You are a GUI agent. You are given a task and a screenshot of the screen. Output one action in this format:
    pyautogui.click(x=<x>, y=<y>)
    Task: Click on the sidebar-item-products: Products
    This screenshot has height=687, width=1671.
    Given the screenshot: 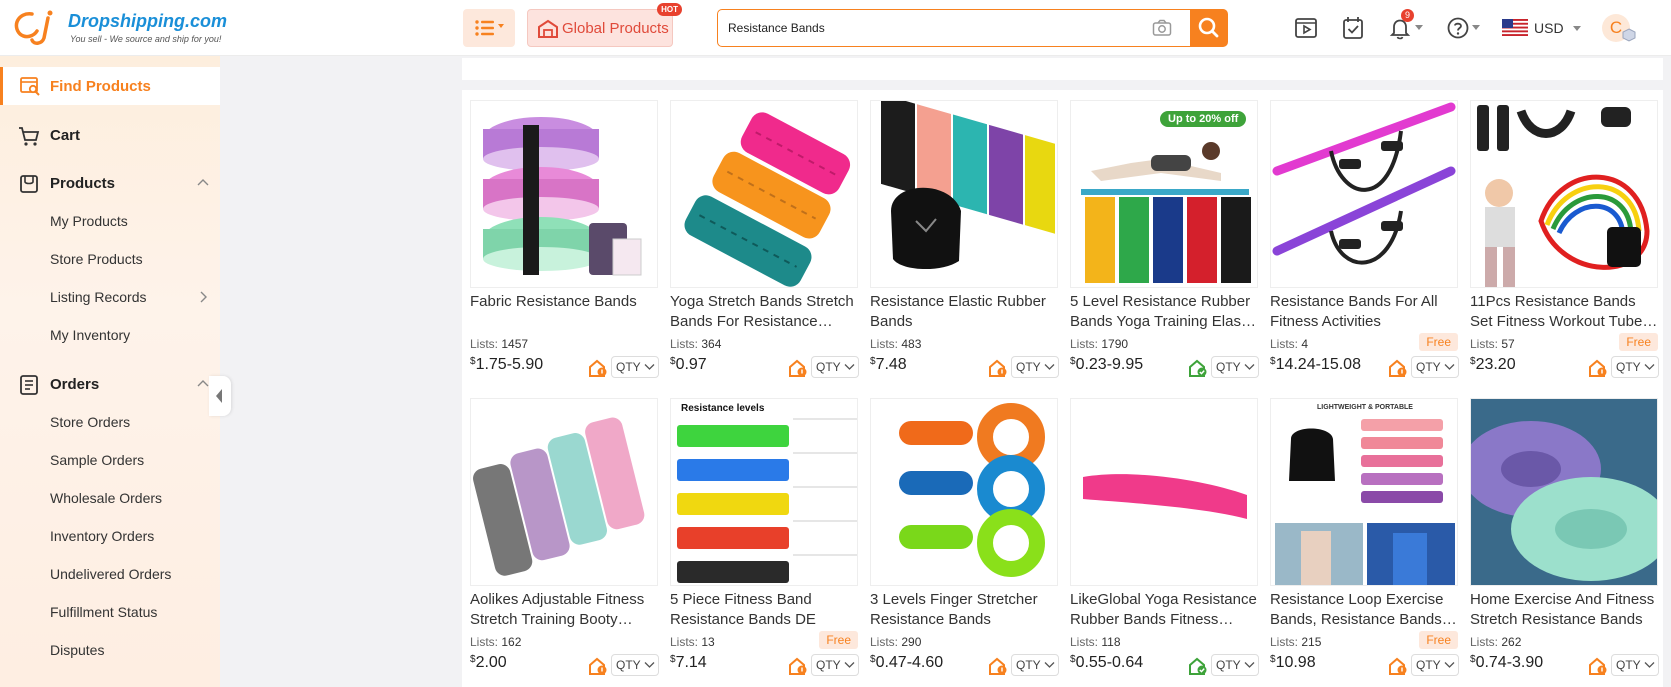 What is the action you would take?
    pyautogui.click(x=110, y=183)
    